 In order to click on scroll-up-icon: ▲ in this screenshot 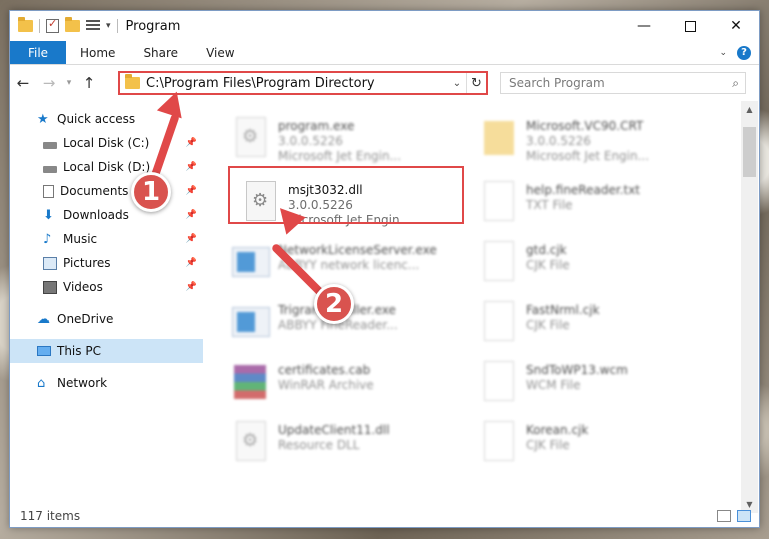, I will do `click(749, 109)`.